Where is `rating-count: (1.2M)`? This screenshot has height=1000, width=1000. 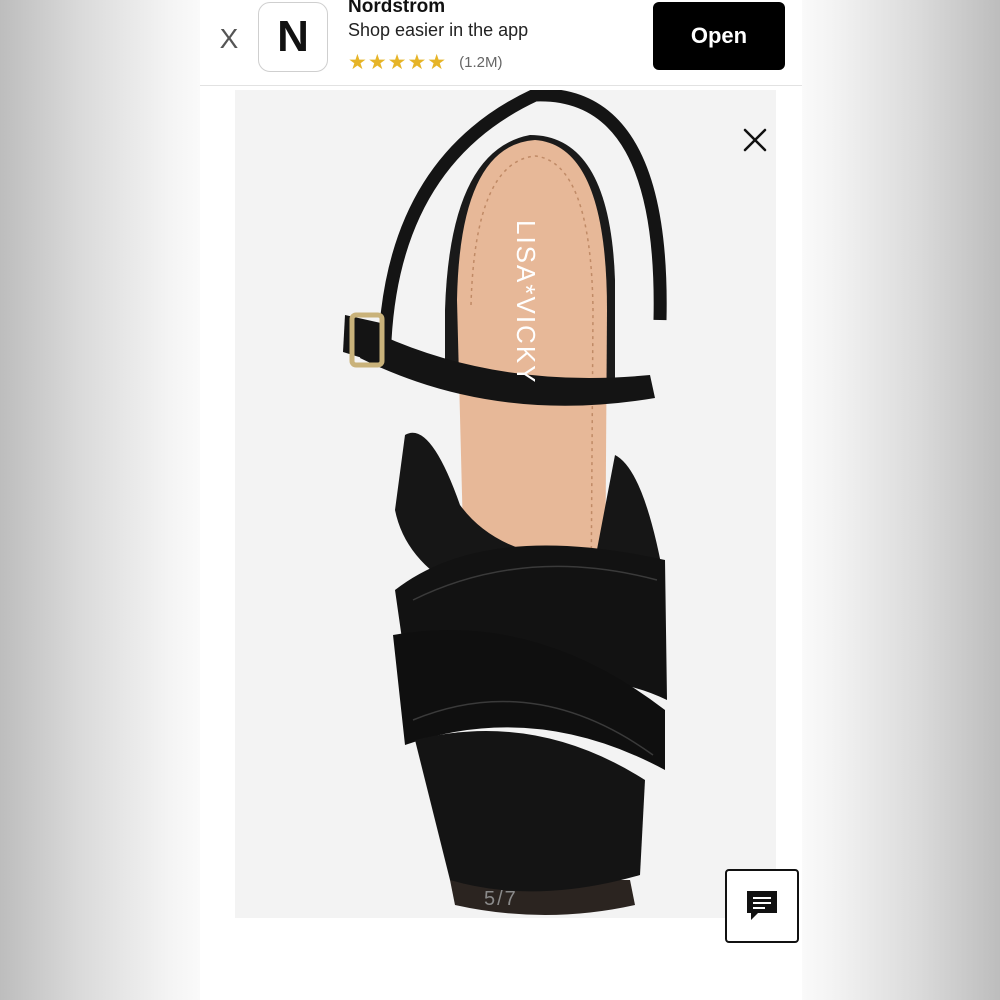
rating-count: (1.2M) is located at coordinates (481, 62).